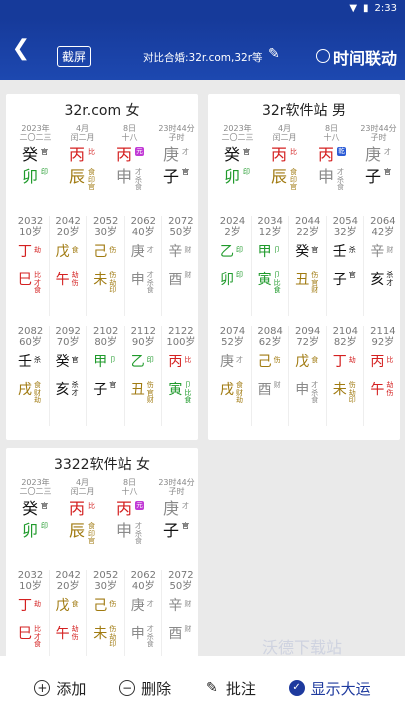  What do you see at coordinates (138, 187) in the screenshot?
I see `hidden-stem-tag: 食` at bounding box center [138, 187].